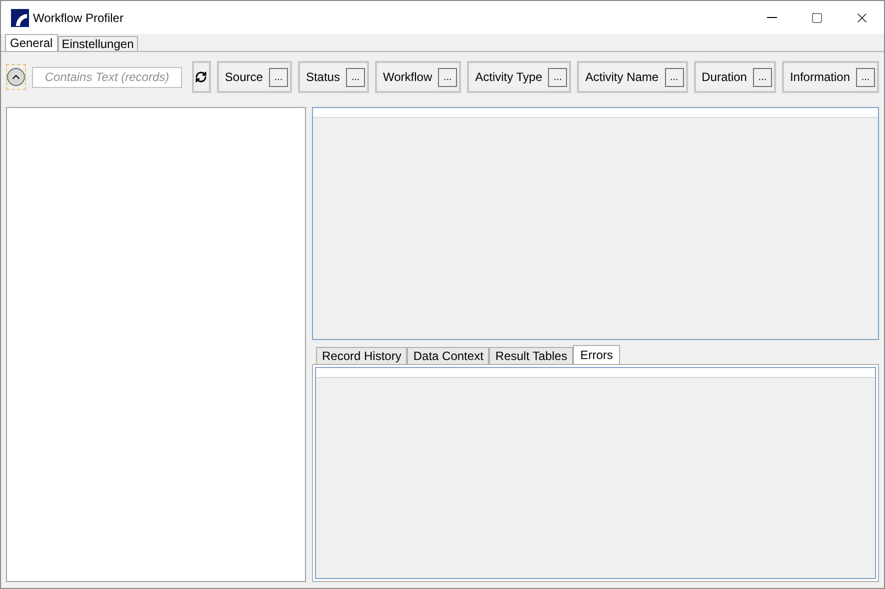 Image resolution: width=885 pixels, height=589 pixels. What do you see at coordinates (78, 18) in the screenshot?
I see `window-title: Workflow Profiler` at bounding box center [78, 18].